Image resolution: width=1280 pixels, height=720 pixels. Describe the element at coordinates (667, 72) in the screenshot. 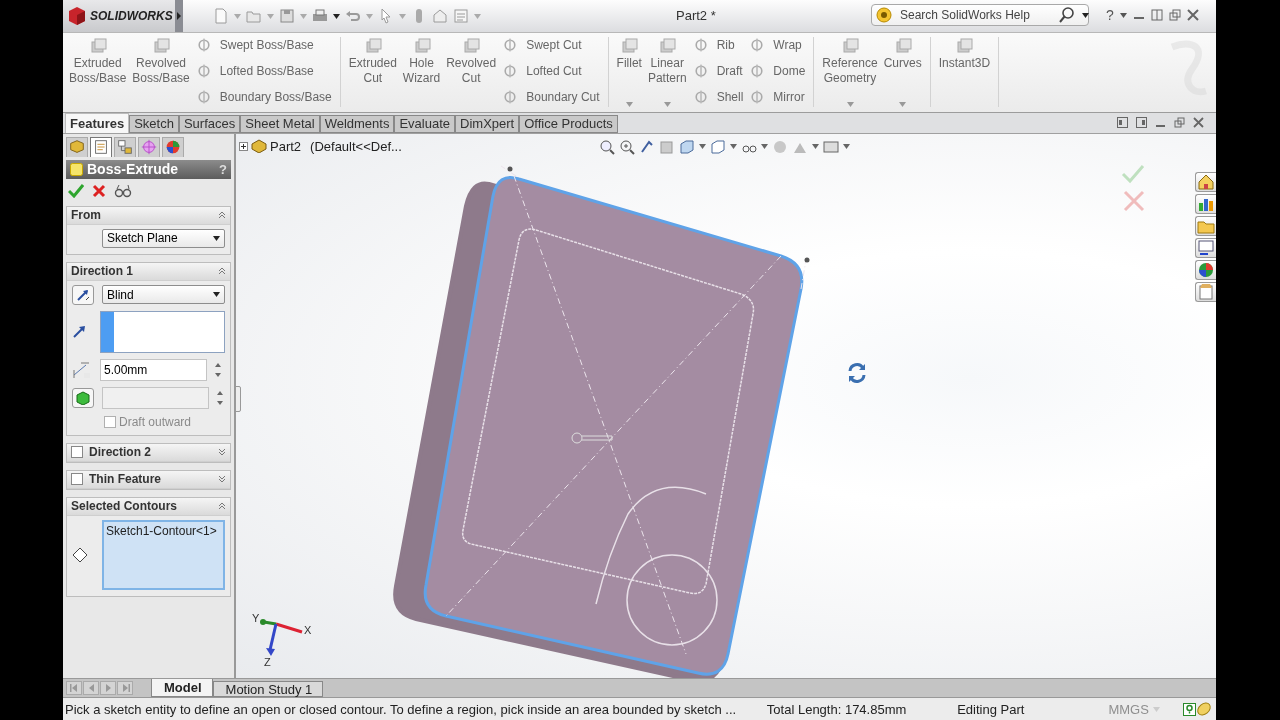

I see `ribbon-button: Linear Pattern` at that location.